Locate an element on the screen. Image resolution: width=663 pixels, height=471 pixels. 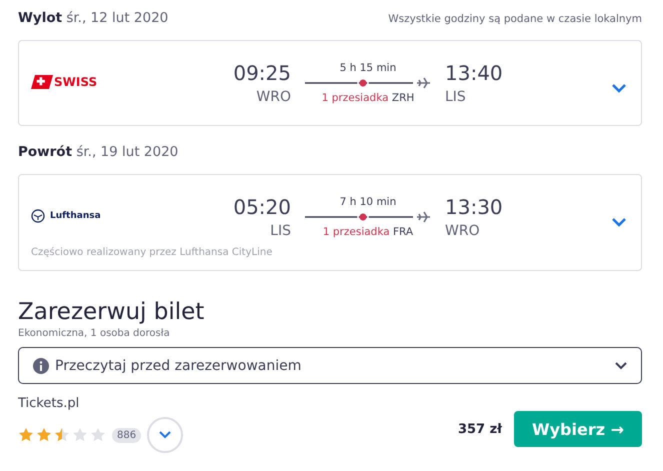
stop-airport: ZRH is located at coordinates (403, 98).